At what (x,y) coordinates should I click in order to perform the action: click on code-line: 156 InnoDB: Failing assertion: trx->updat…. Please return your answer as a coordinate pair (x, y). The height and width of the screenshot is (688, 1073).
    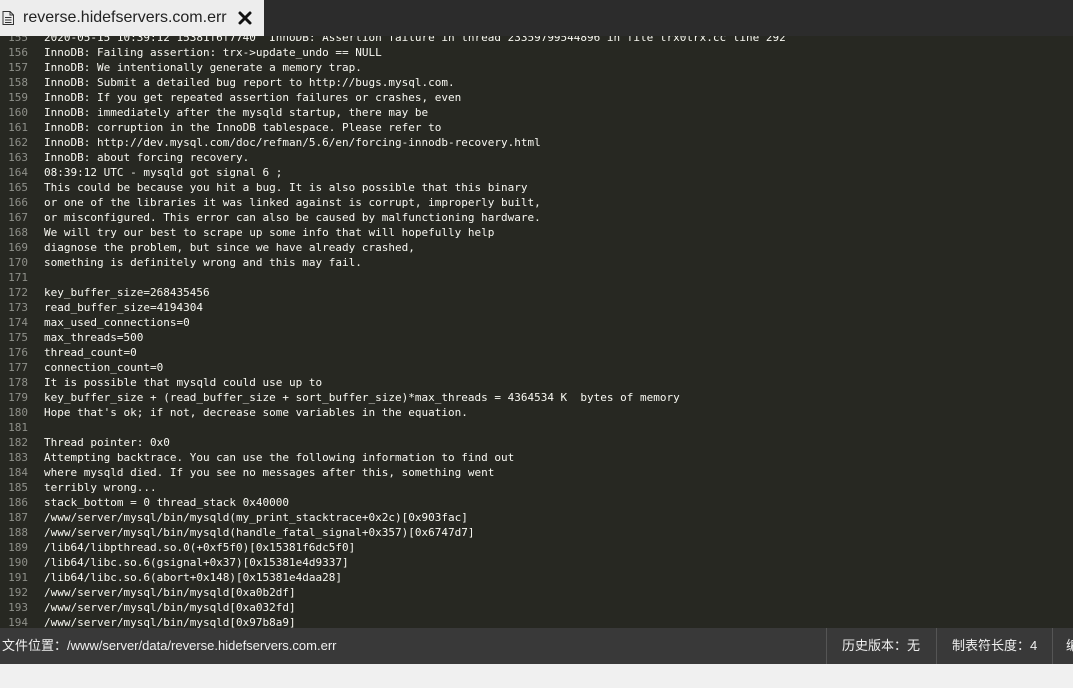
    Looking at the image, I should click on (536, 52).